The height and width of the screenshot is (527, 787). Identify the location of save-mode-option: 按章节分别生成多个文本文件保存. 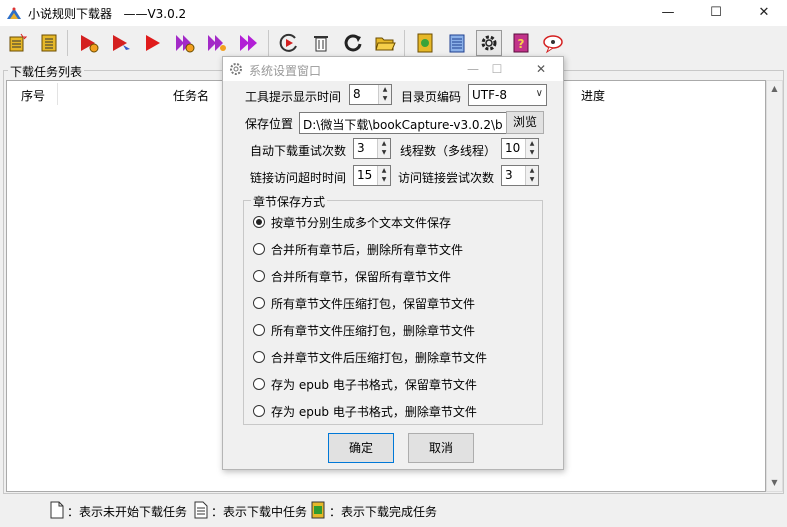
(352, 222).